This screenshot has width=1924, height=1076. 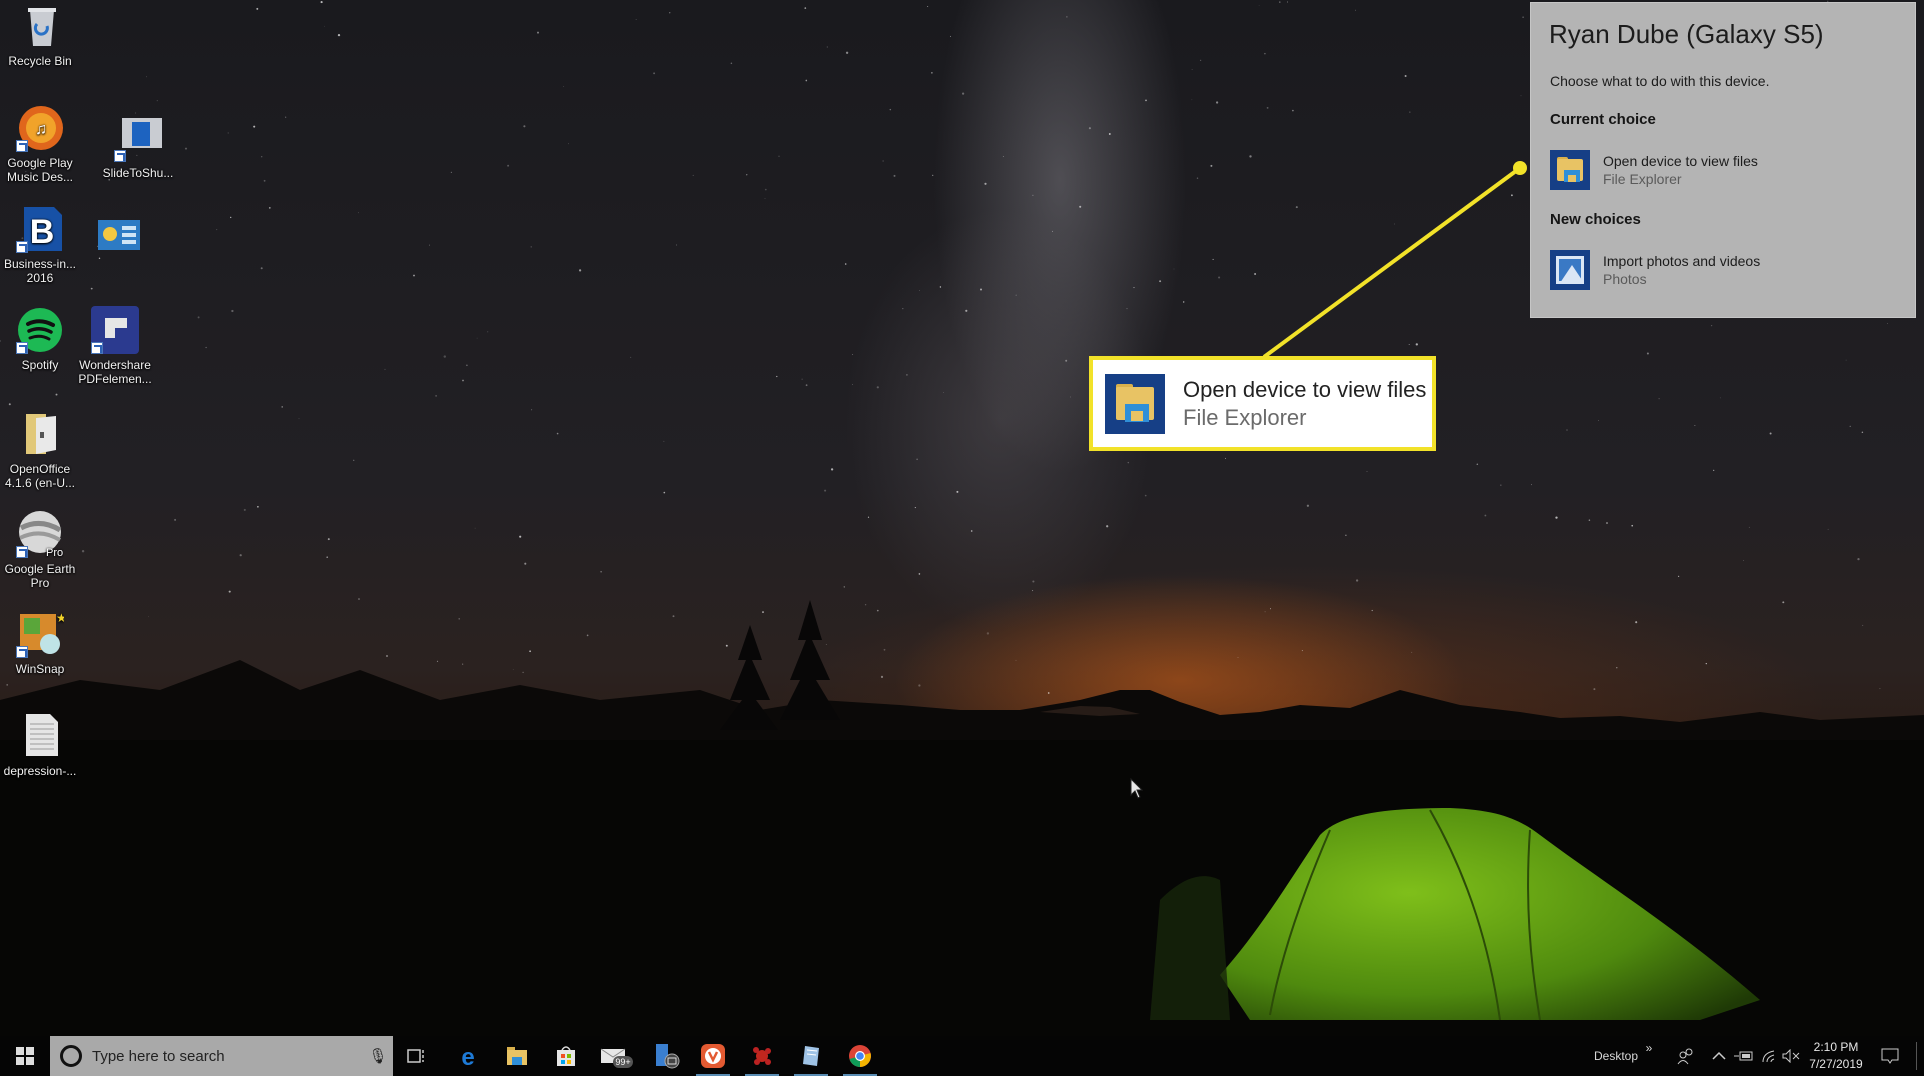 I want to click on recycle-bin-icon, so click(x=40, y=26).